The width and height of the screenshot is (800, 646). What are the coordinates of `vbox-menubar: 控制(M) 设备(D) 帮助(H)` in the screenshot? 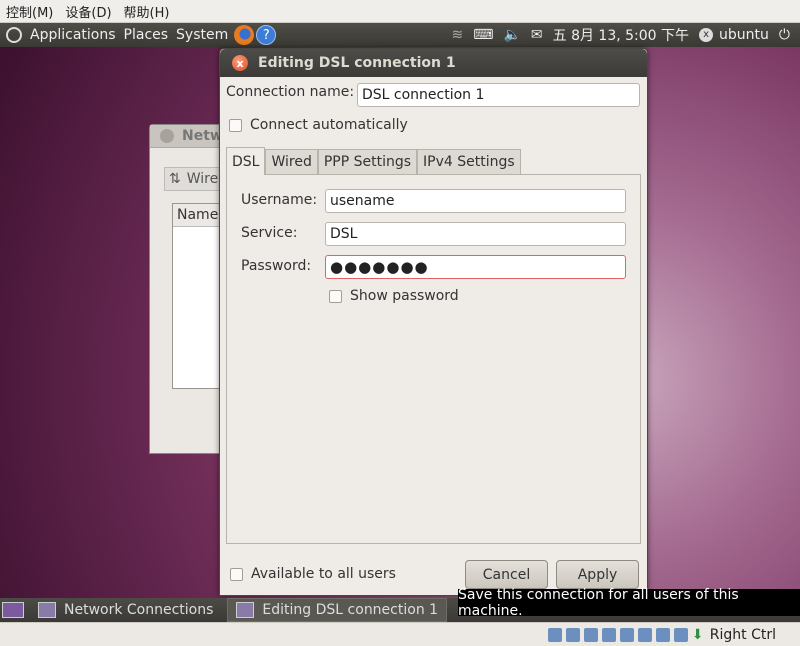 It's located at (400, 11).